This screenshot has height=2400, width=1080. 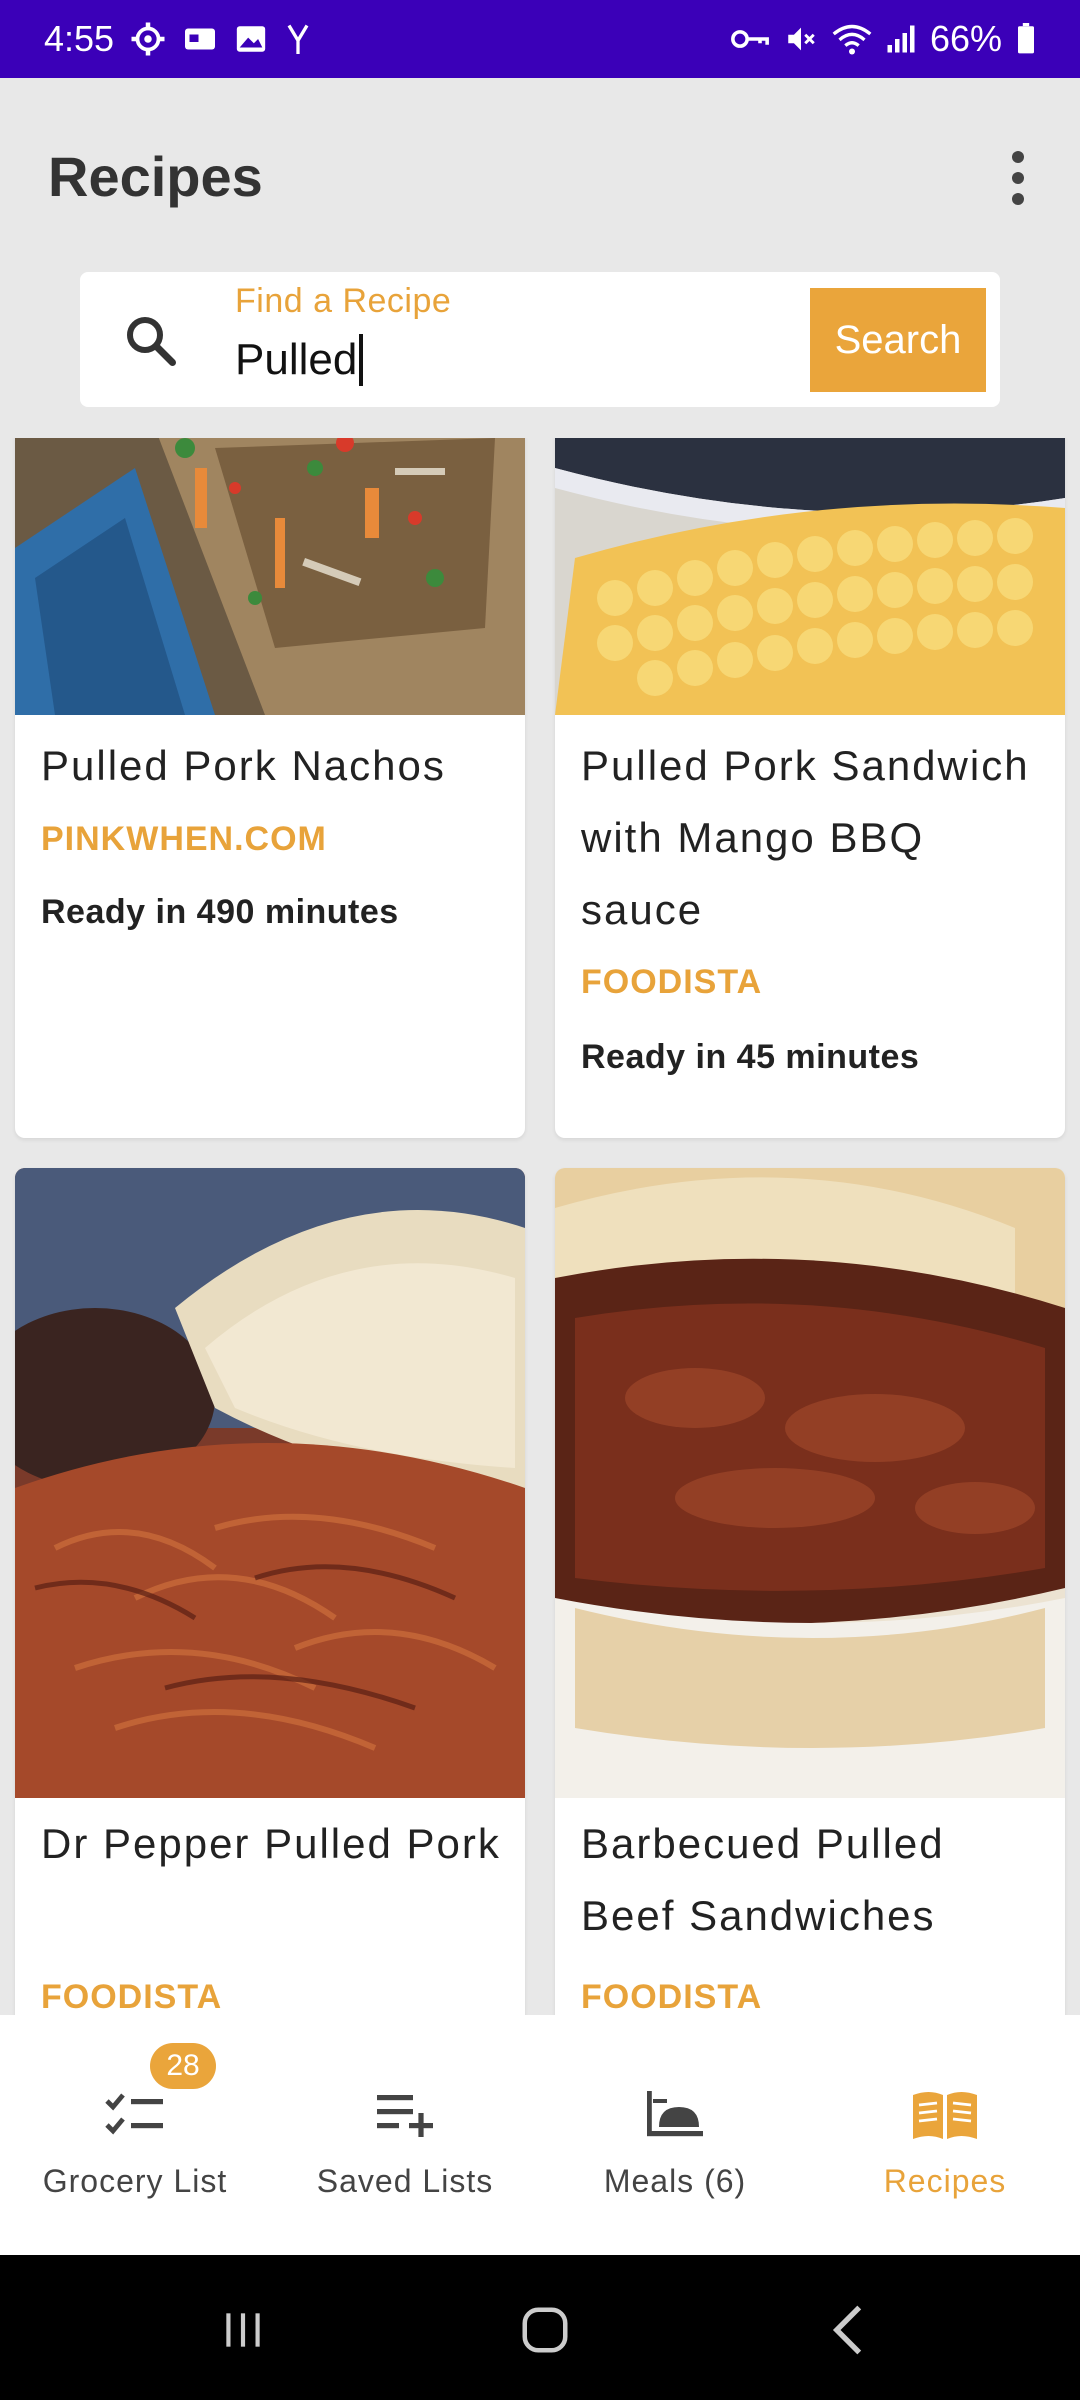 I want to click on system-nav-bar, so click(x=540, y=2327).